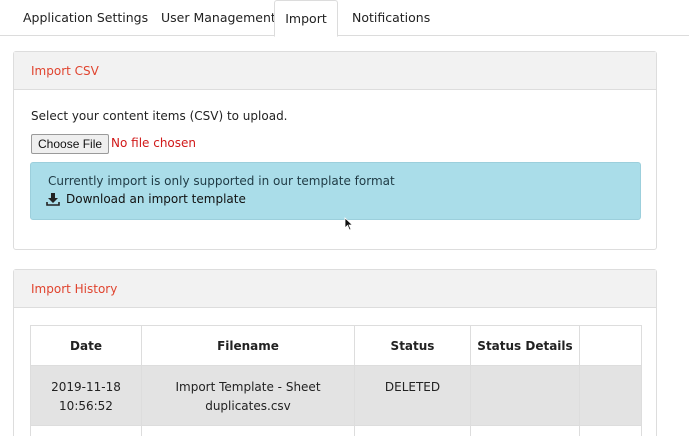 The height and width of the screenshot is (436, 689). What do you see at coordinates (391, 18) in the screenshot?
I see `tab-notifications: Notifications` at bounding box center [391, 18].